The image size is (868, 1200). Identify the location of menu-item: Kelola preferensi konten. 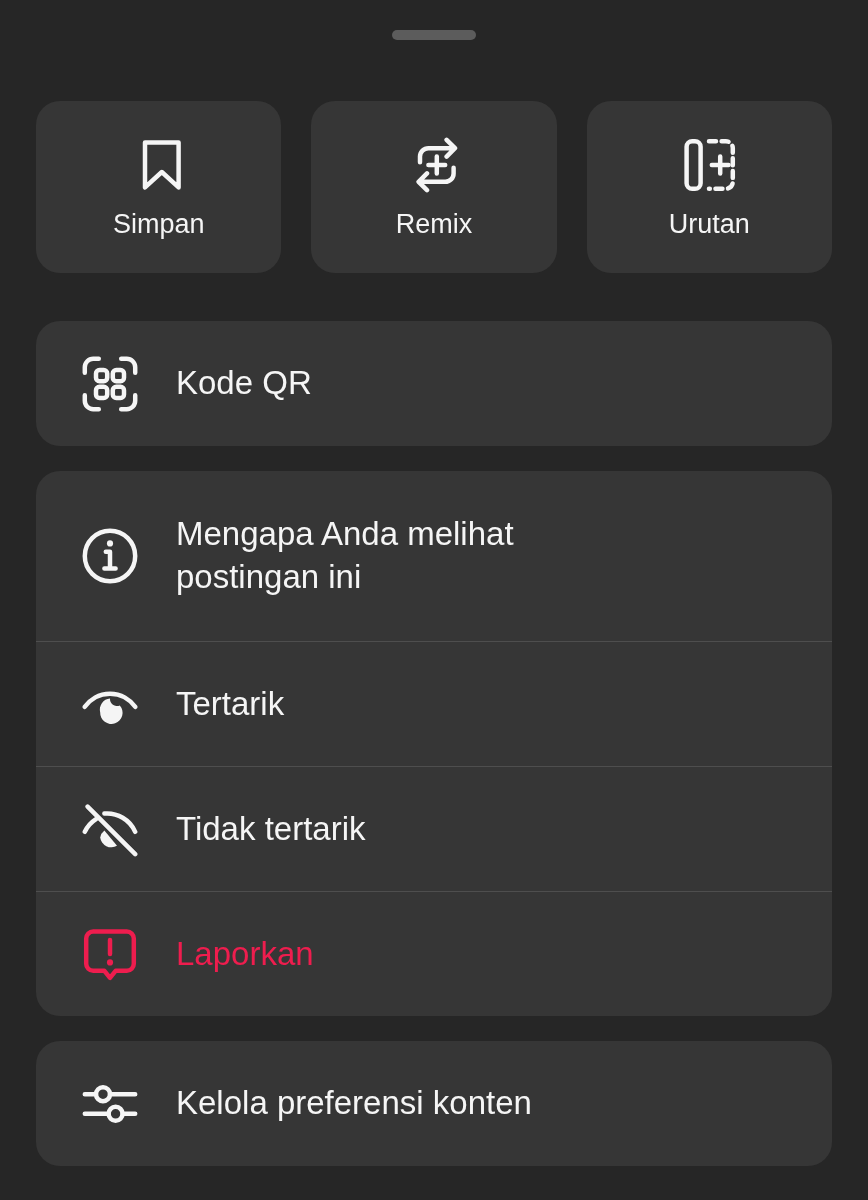
(434, 1103).